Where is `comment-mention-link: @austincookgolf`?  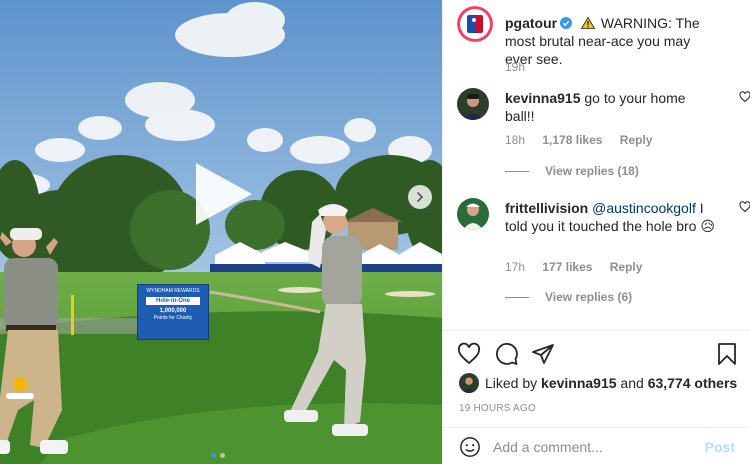
comment-mention-link: @austincookgolf is located at coordinates (644, 208).